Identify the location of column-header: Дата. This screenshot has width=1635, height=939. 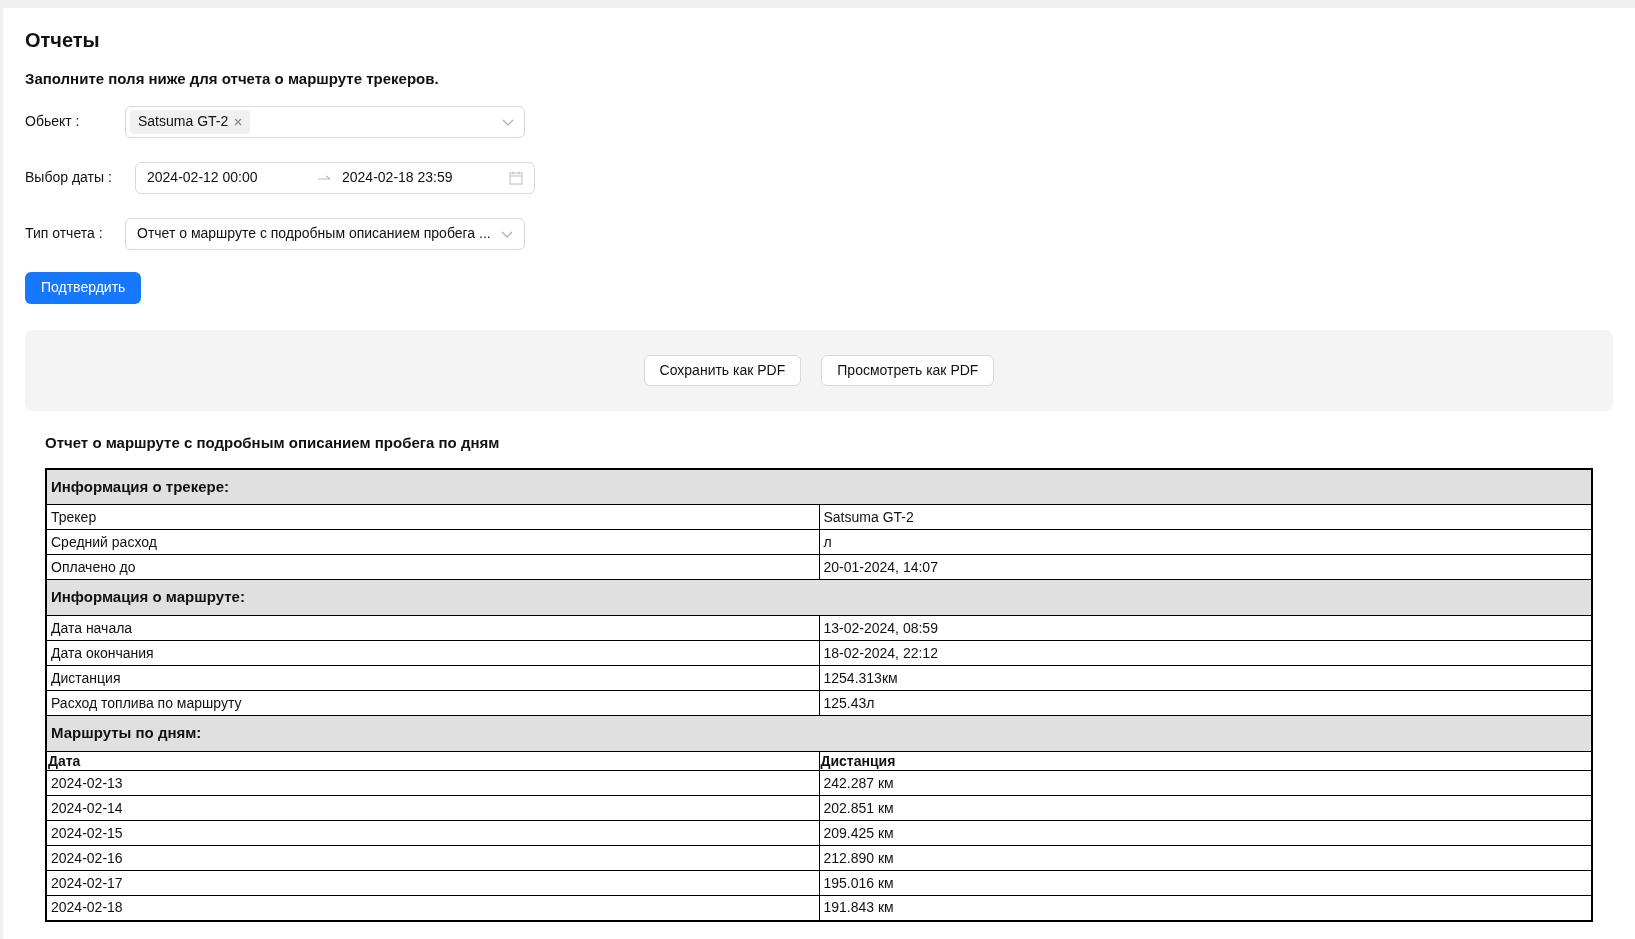
(432, 761).